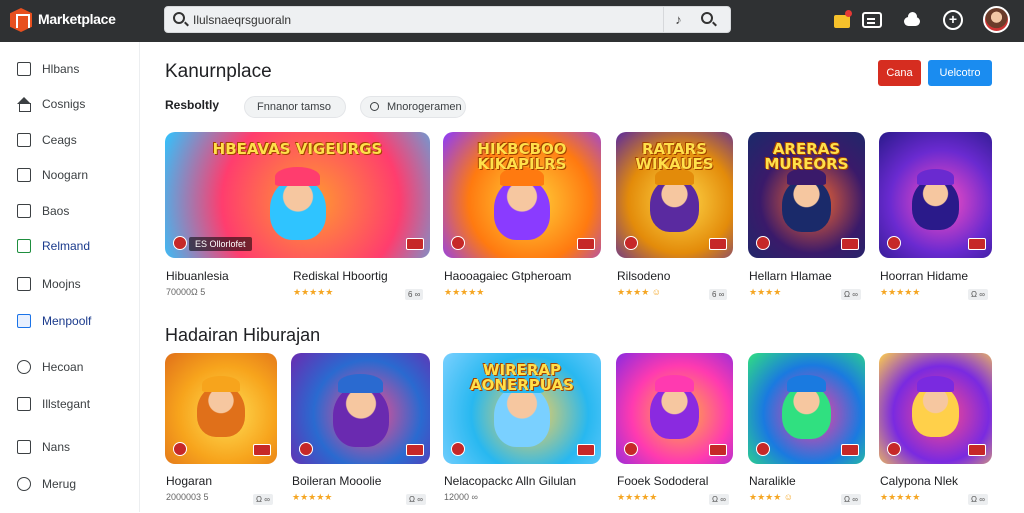 This screenshot has width=1024, height=513. What do you see at coordinates (842, 20) in the screenshot?
I see `gift-icon` at bounding box center [842, 20].